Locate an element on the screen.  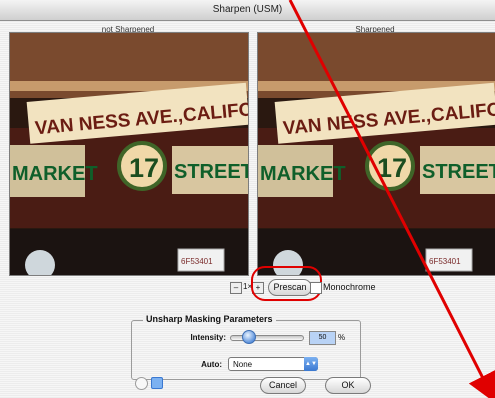
intensity-slider-knob is located at coordinates (249, 337).